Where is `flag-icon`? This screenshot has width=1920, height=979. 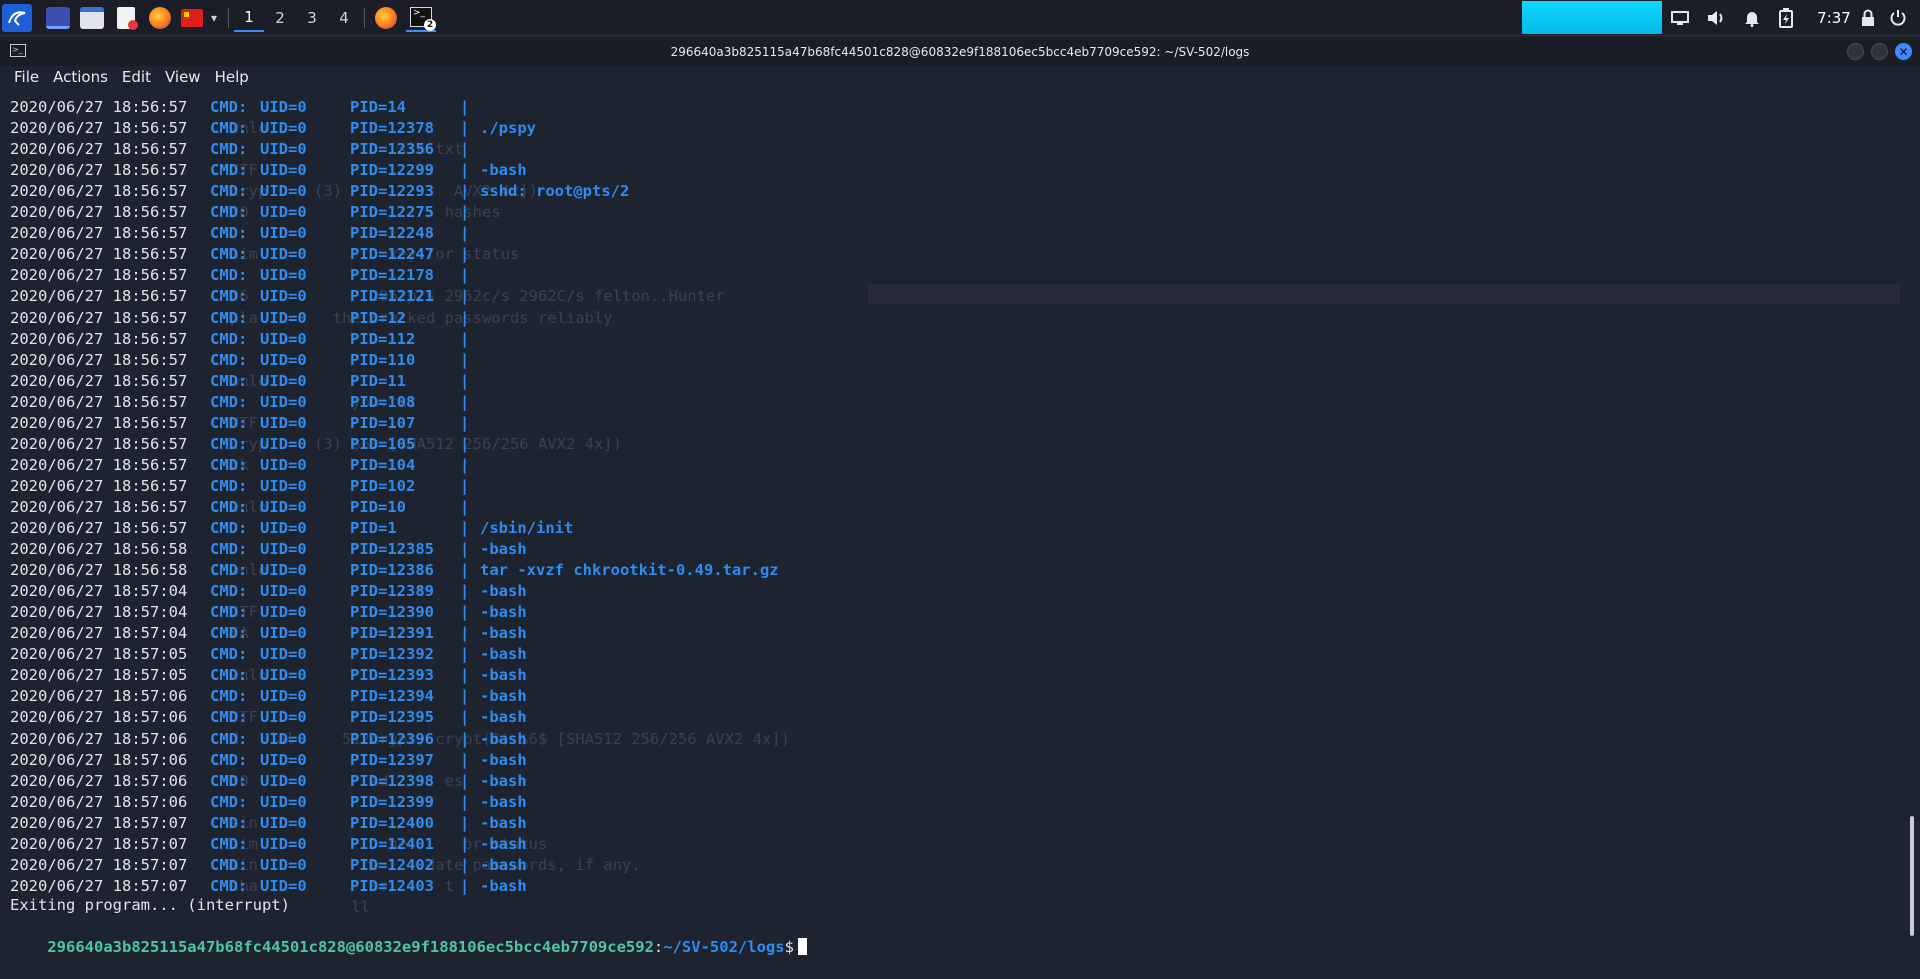
flag-icon is located at coordinates (192, 18).